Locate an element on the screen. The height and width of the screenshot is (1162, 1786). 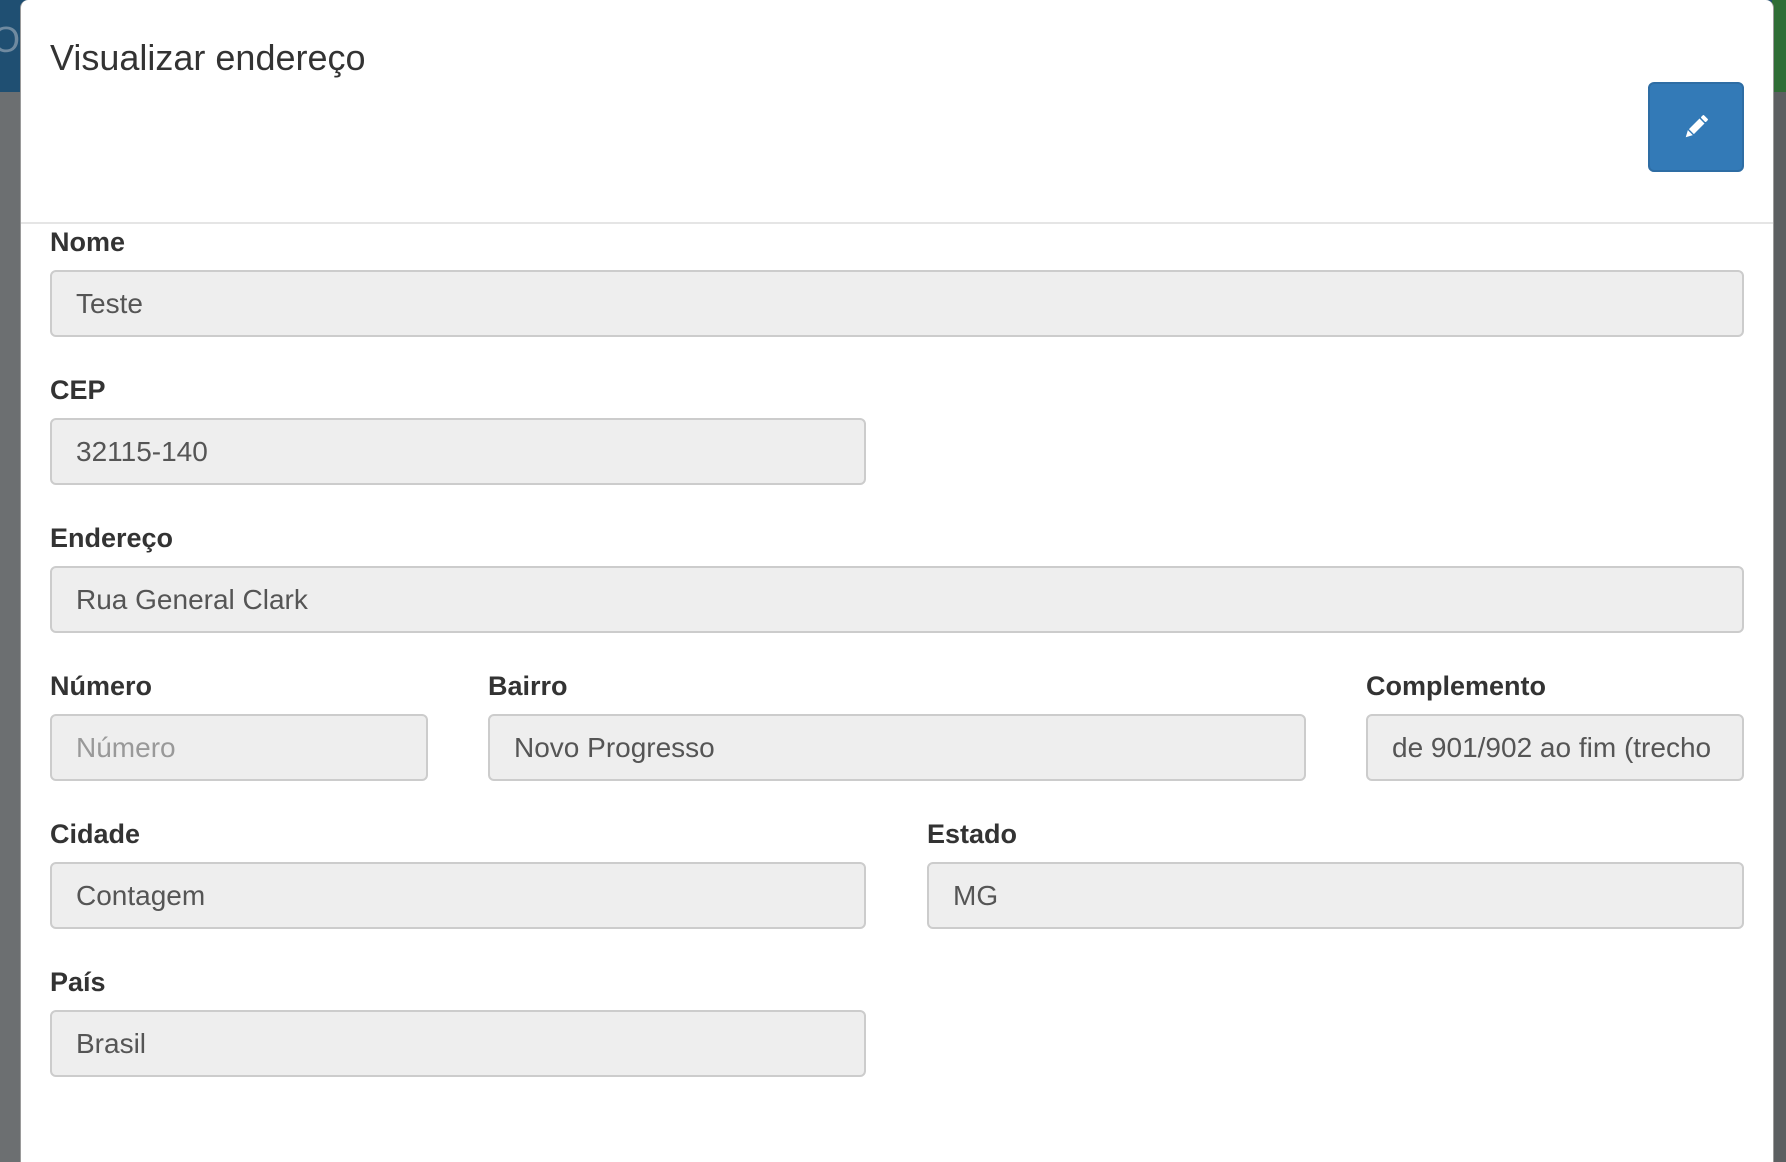
background-scroll-edge is located at coordinates (1779, 627).